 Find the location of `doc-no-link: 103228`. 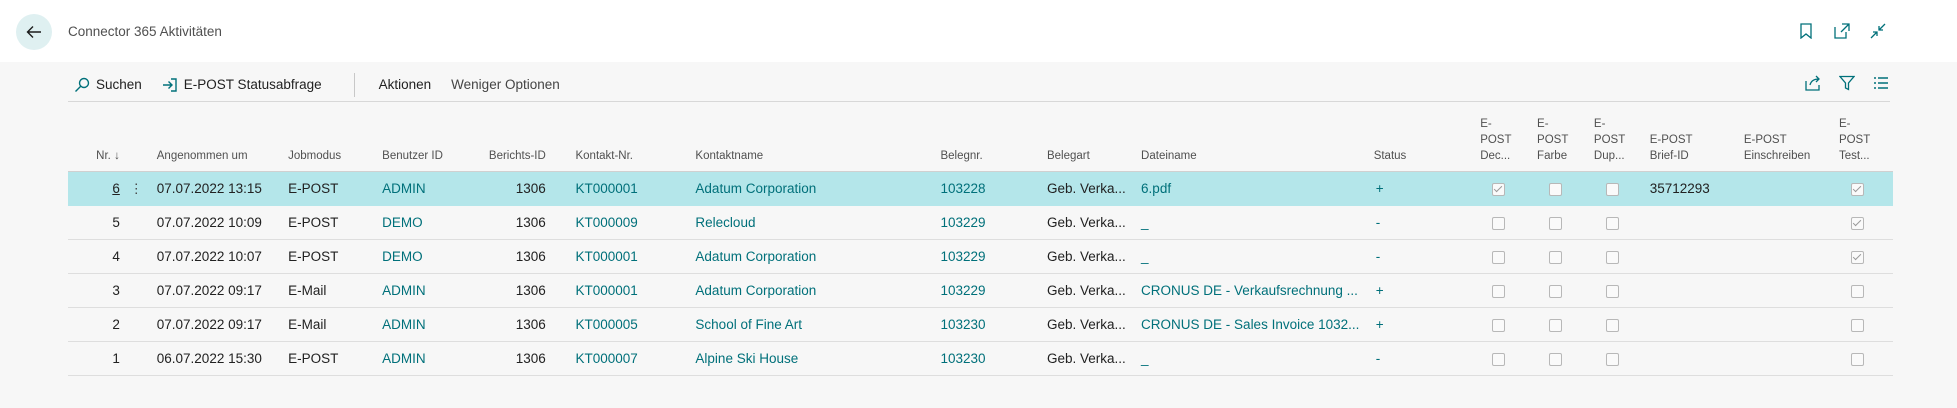

doc-no-link: 103228 is located at coordinates (989, 188).